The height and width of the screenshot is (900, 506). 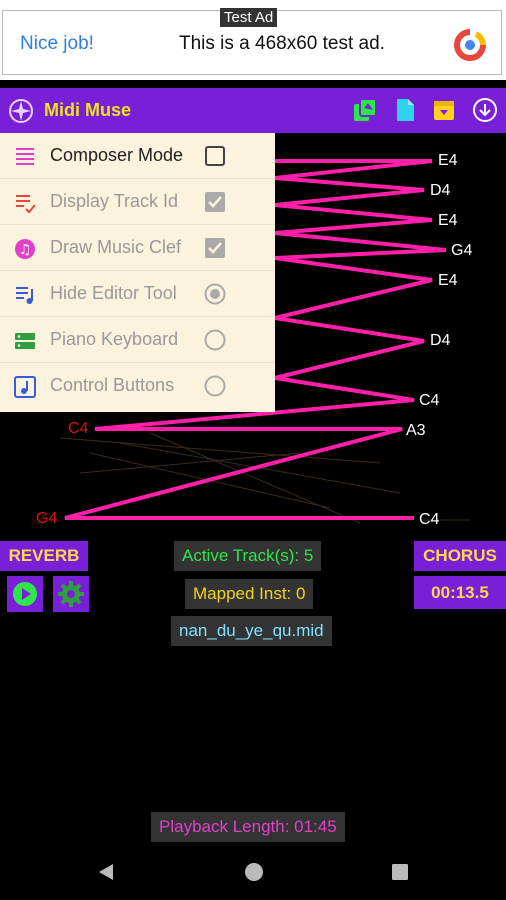 I want to click on radio-selected, so click(x=215, y=294).